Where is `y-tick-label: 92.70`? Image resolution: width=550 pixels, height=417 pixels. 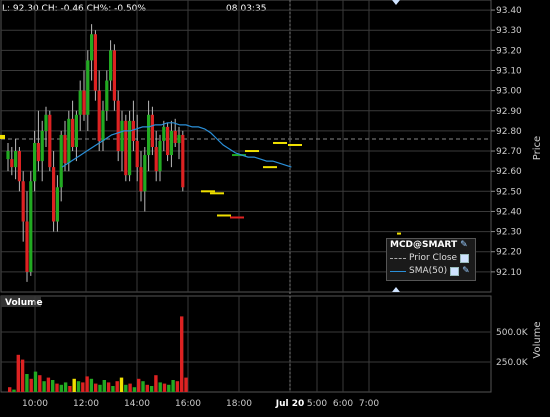 y-tick-label: 92.70 is located at coordinates (509, 152).